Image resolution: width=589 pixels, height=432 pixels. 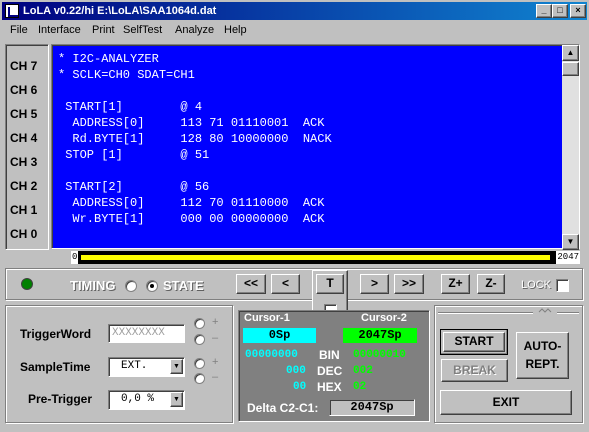 I want to click on channel-label: CH 3, so click(x=23, y=162).